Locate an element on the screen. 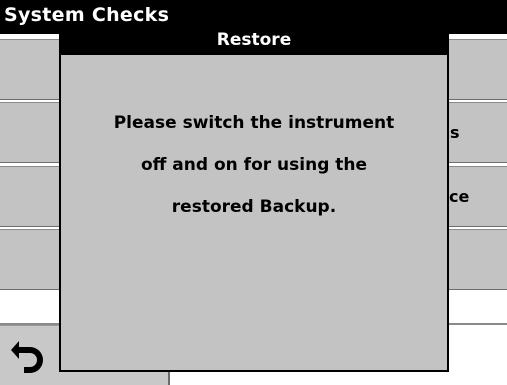 This screenshot has height=385, width=507. dialog-message-line: off and on for using the is located at coordinates (254, 165).